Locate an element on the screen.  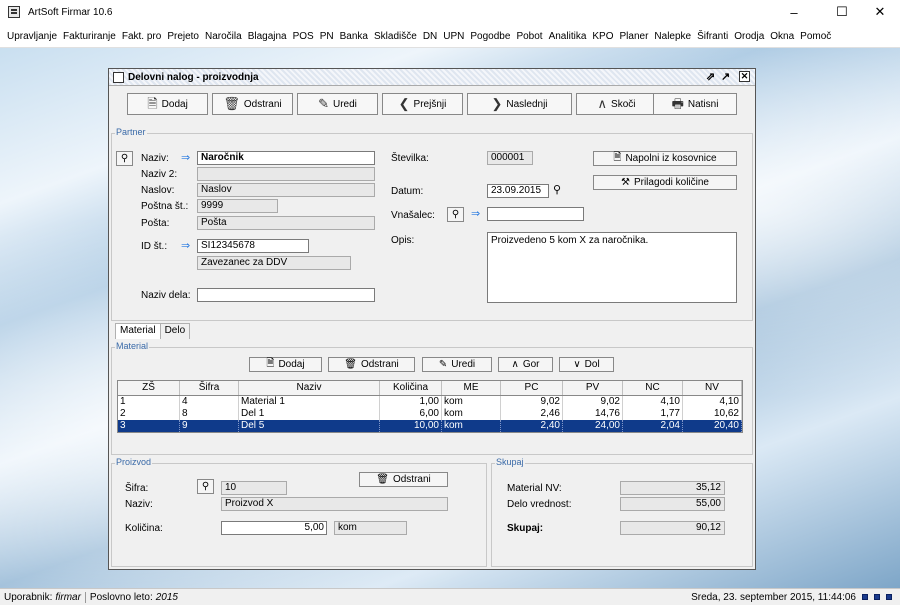
search-user-button: ⚲ is located at coordinates (455, 214).